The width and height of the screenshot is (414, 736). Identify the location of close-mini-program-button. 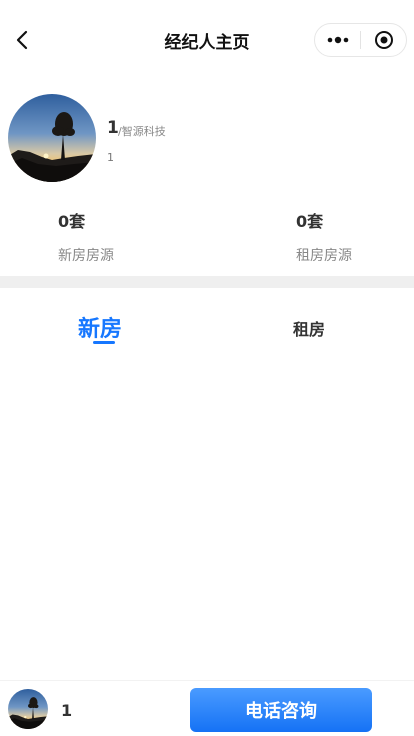
(383, 40).